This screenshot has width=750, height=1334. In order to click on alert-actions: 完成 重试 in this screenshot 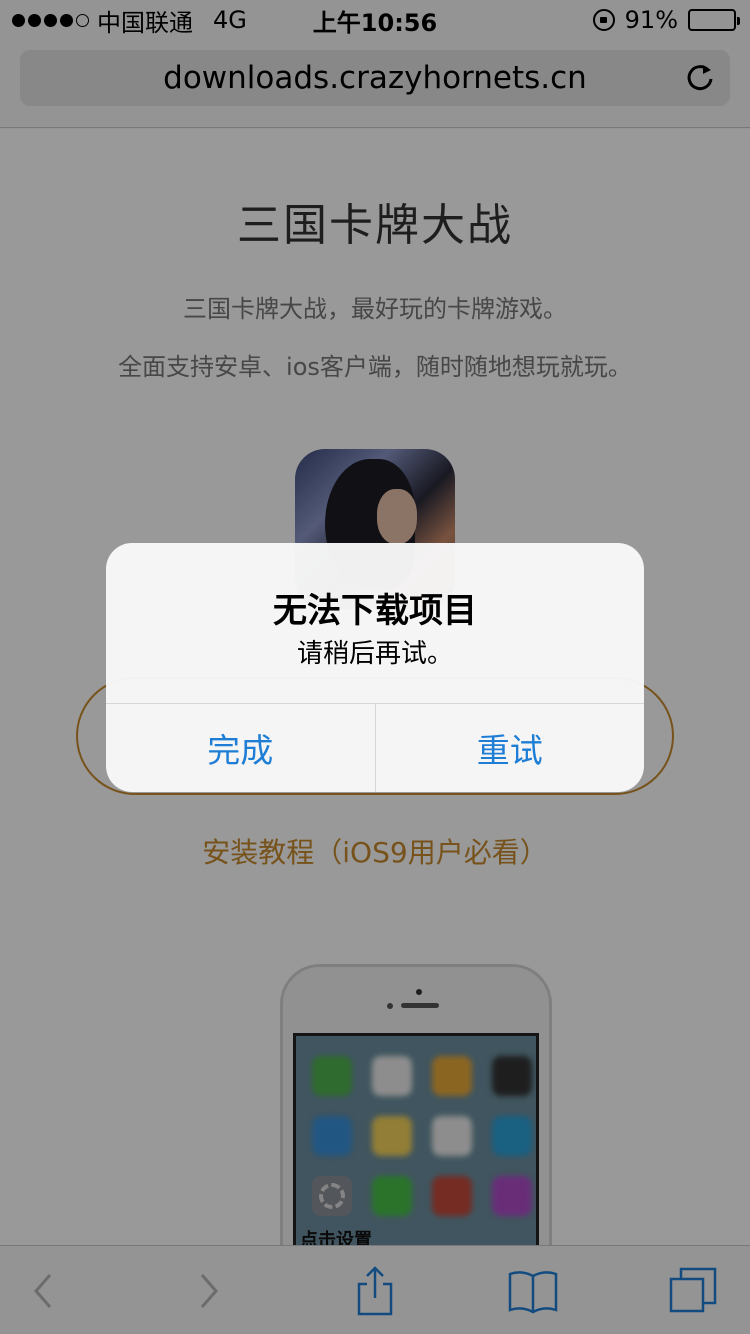, I will do `click(375, 747)`.